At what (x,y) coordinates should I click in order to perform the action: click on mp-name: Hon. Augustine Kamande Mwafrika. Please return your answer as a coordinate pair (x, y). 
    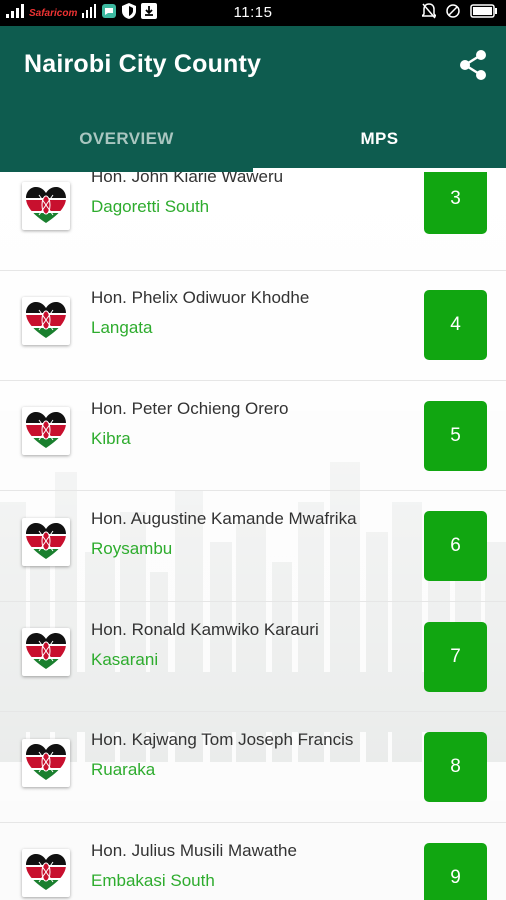
    Looking at the image, I should click on (224, 518).